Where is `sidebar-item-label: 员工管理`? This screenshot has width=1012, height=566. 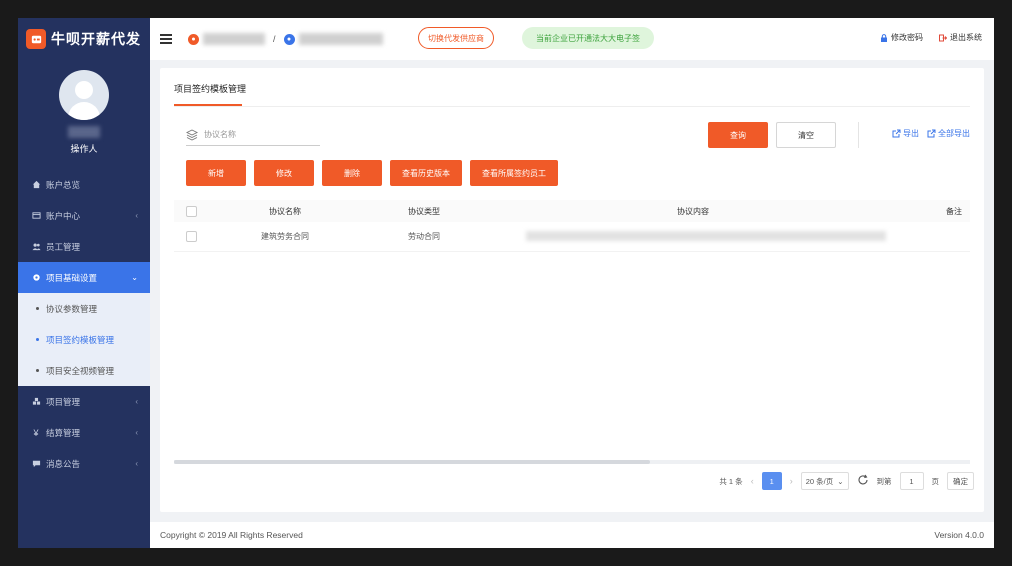 sidebar-item-label: 员工管理 is located at coordinates (63, 246).